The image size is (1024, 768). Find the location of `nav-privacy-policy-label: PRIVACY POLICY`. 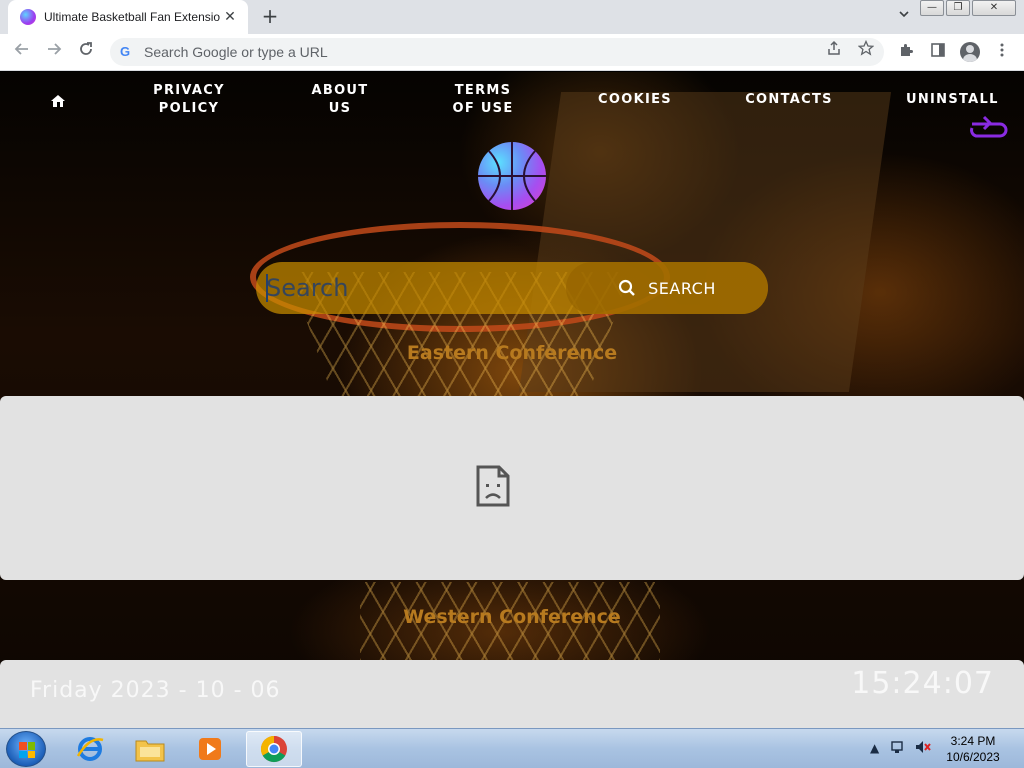

nav-privacy-policy-label: PRIVACY POLICY is located at coordinates (189, 99).